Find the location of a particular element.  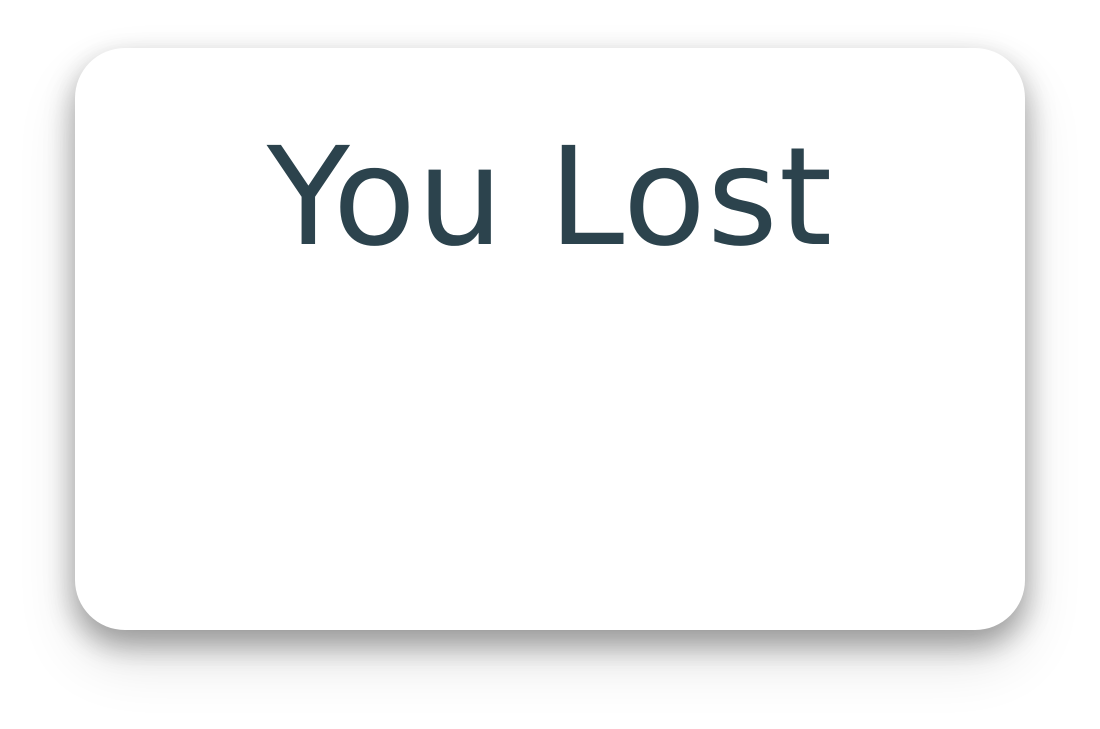

result-title: You Lost is located at coordinates (550, 198).